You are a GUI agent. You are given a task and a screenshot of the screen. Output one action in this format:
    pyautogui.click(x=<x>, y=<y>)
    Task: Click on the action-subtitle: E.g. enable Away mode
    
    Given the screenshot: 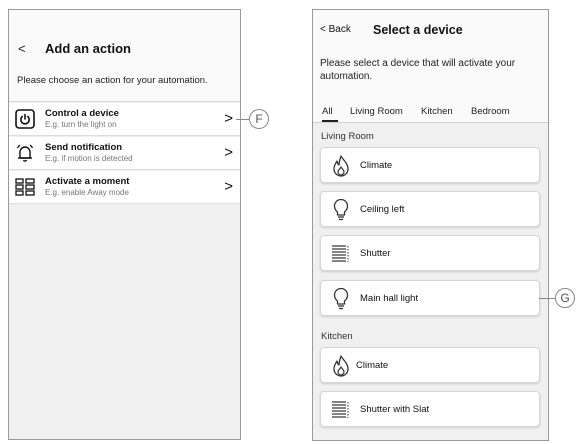 What is the action you would take?
    pyautogui.click(x=87, y=192)
    